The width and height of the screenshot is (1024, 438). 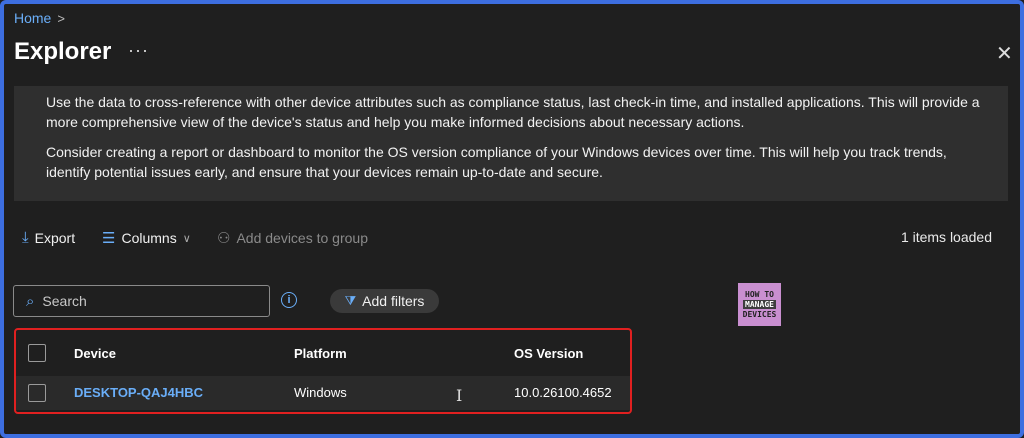 I want to click on logo-text-bottom: DEVICES, so click(x=759, y=314).